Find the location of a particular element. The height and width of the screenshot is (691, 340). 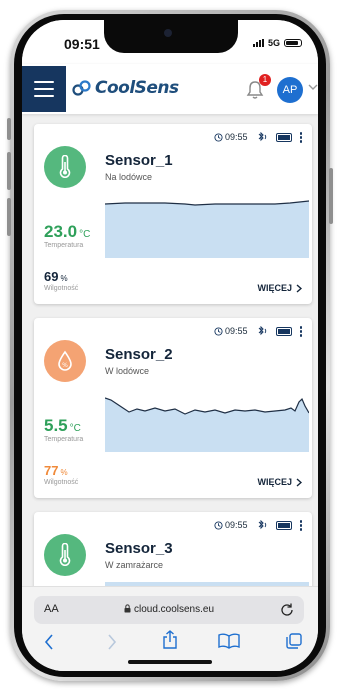

url-text: cloud.coolsens.eu is located at coordinates (174, 609).